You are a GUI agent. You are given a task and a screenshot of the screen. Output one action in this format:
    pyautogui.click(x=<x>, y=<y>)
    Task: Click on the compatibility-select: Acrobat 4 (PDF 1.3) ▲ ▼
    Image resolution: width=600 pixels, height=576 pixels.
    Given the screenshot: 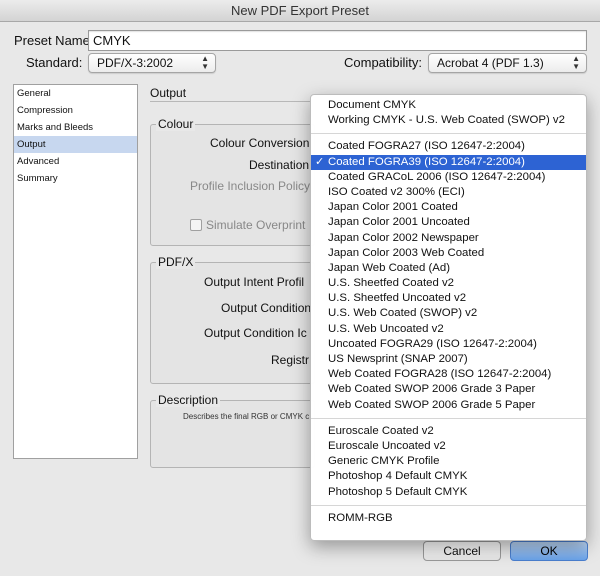 What is the action you would take?
    pyautogui.click(x=507, y=63)
    